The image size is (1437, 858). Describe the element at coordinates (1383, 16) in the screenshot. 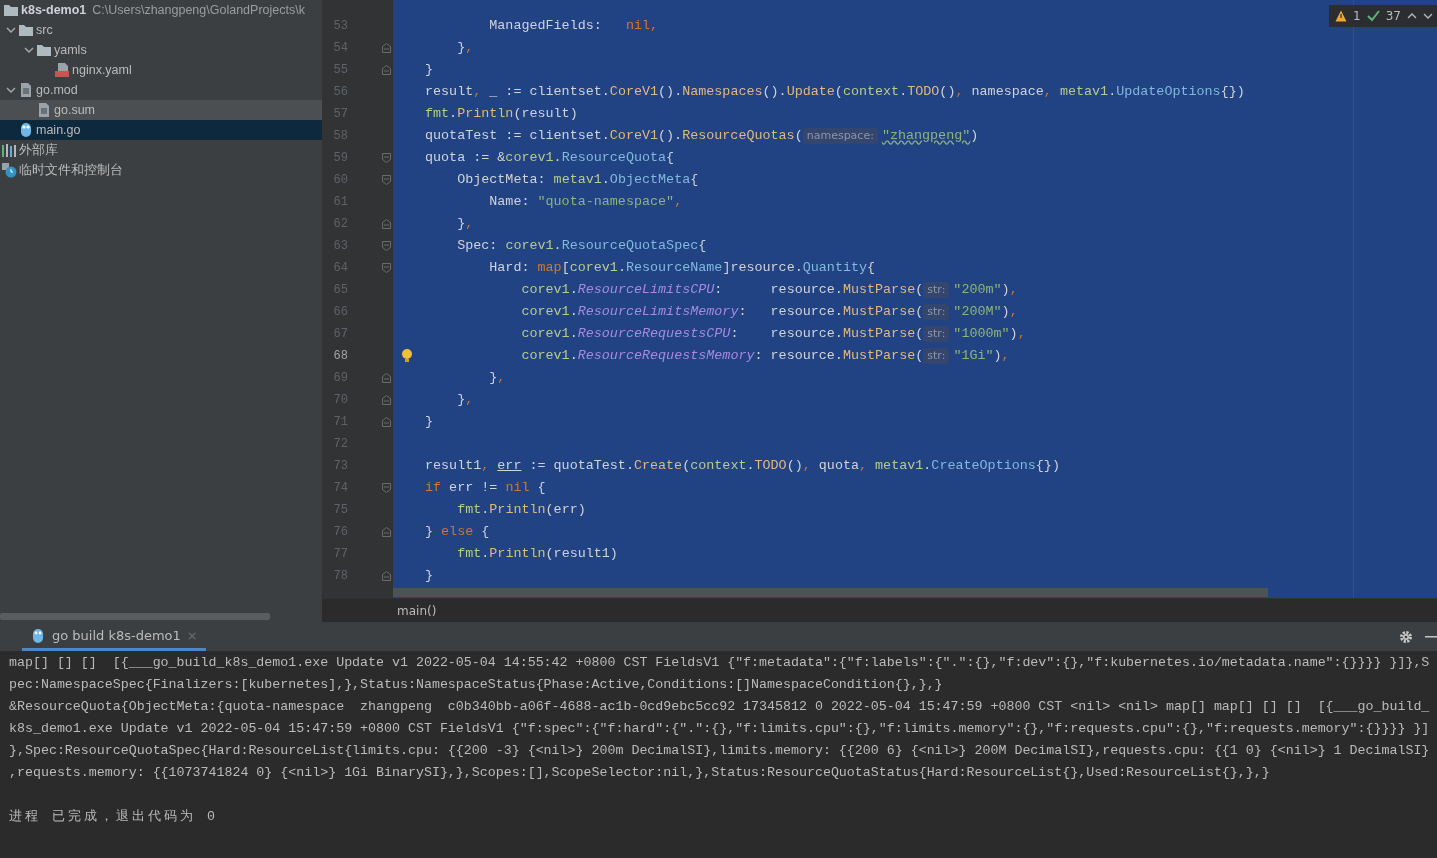

I see `inspection-widget: 1 37` at that location.